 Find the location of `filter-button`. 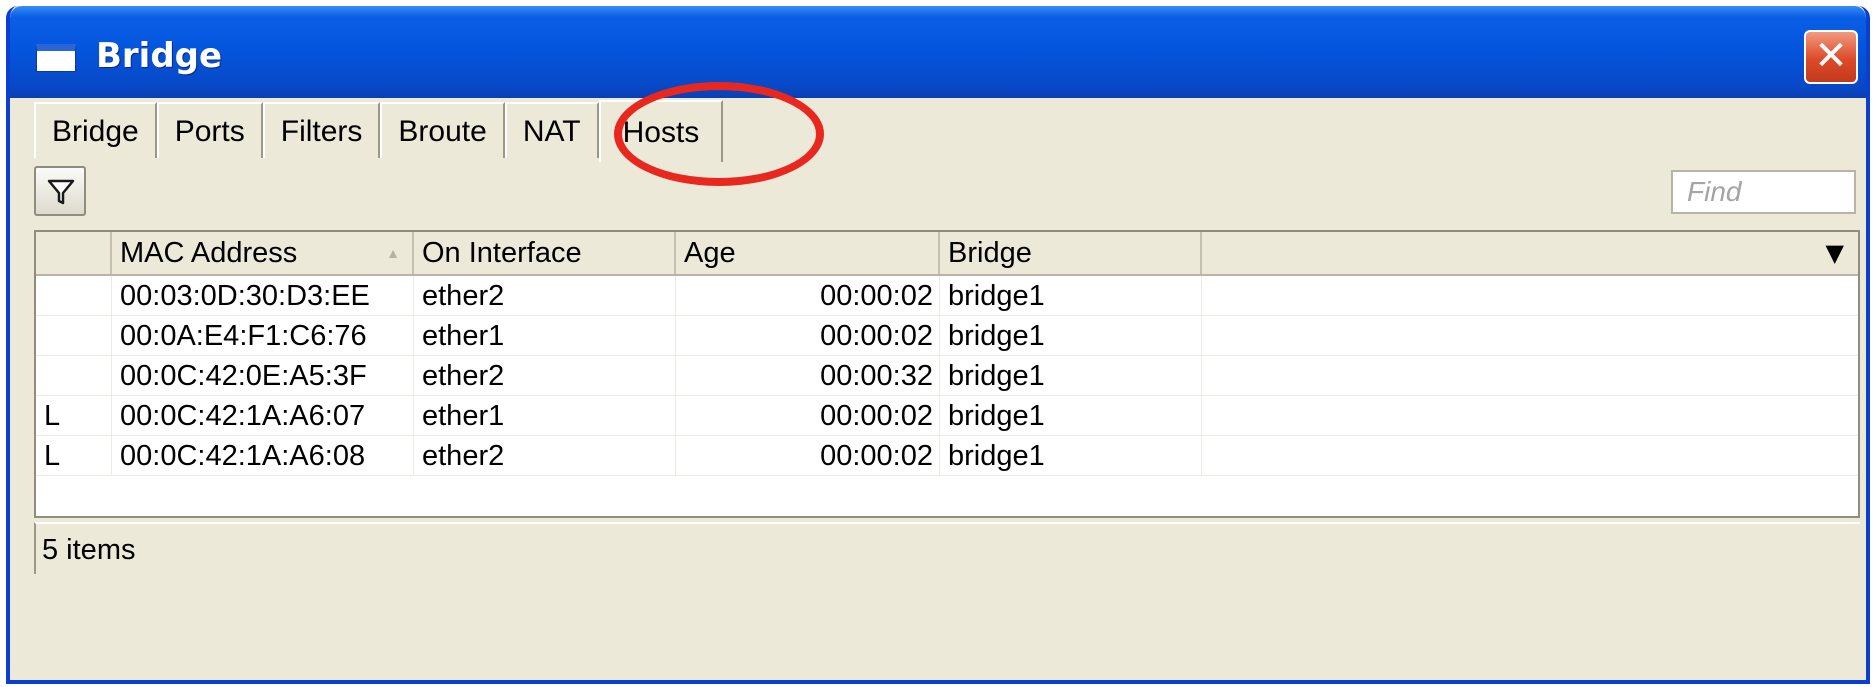

filter-button is located at coordinates (60, 191).